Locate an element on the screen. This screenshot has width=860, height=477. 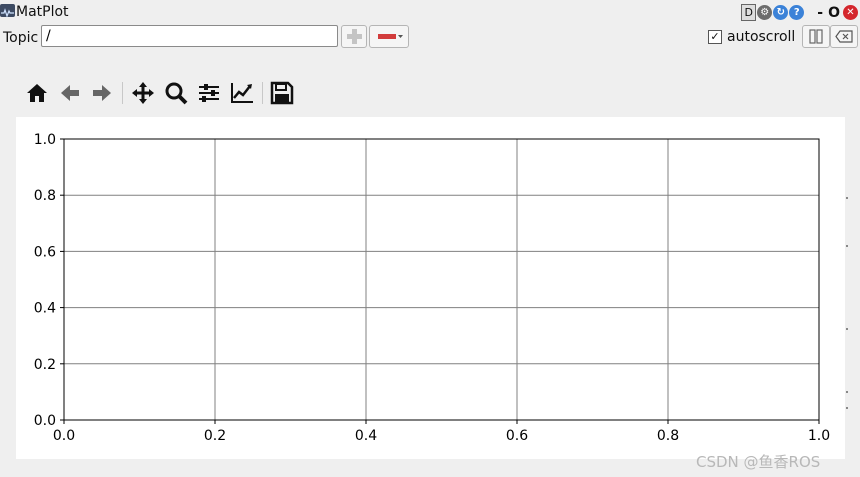
topic-input is located at coordinates (189, 36).